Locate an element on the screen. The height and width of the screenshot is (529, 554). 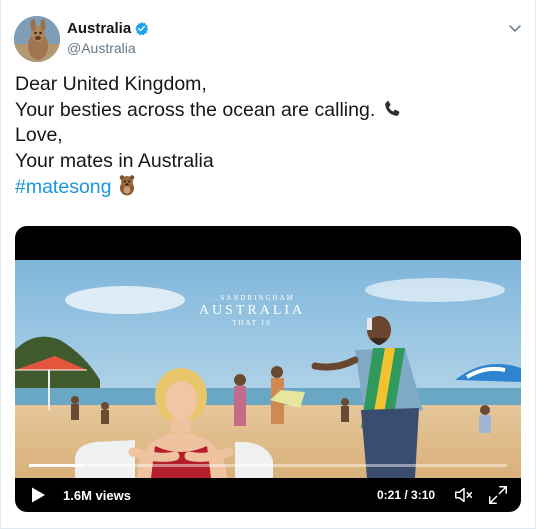
quokka-emoji is located at coordinates (127, 185).